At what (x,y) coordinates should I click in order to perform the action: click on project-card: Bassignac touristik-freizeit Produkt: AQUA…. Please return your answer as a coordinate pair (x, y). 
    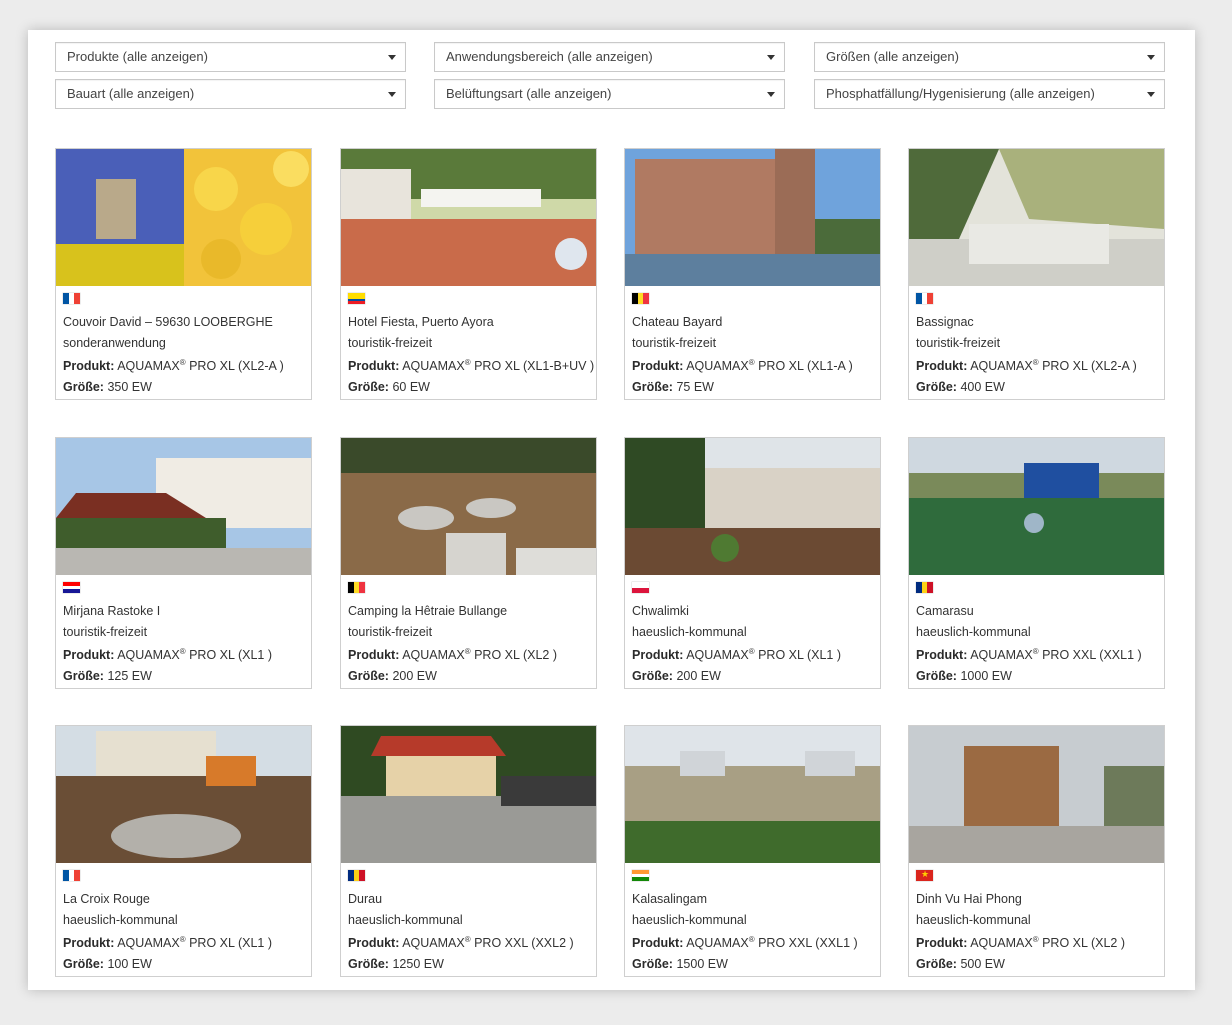
    Looking at the image, I should click on (1036, 274).